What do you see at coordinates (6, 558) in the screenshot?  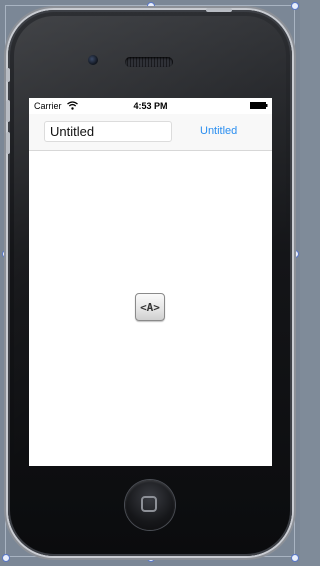 I see `resize-handle-bottom-left` at bounding box center [6, 558].